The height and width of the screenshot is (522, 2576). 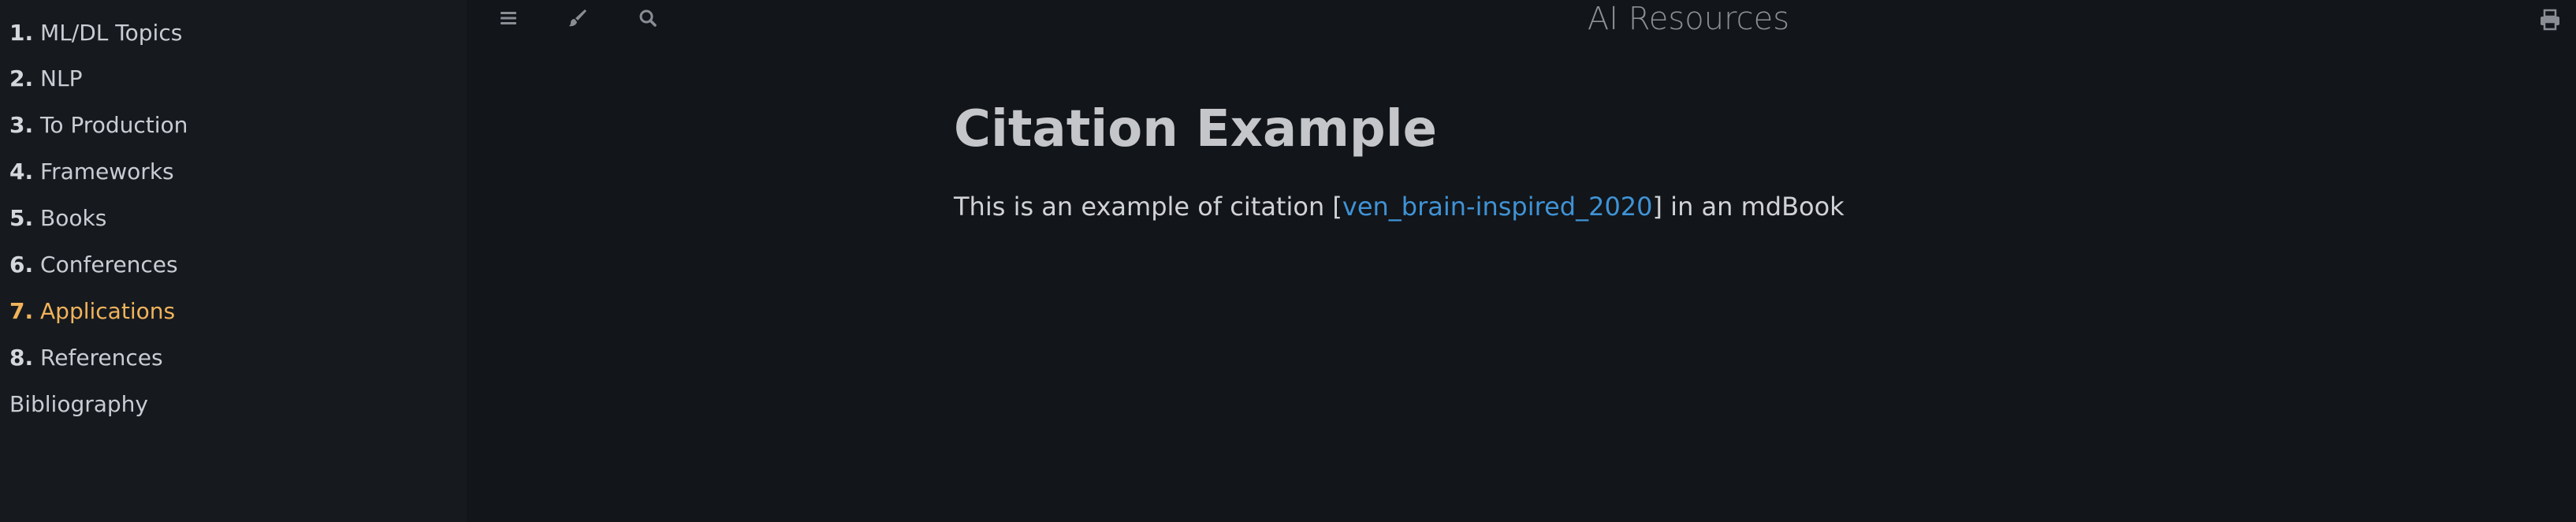 What do you see at coordinates (577, 18) in the screenshot?
I see `paintbrush-icon` at bounding box center [577, 18].